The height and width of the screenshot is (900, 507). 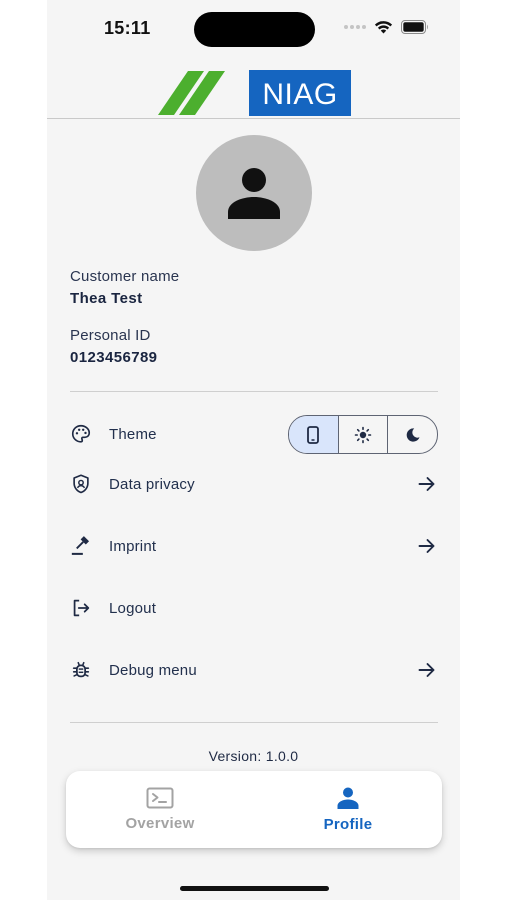 I want to click on home-indicator, so click(x=254, y=888).